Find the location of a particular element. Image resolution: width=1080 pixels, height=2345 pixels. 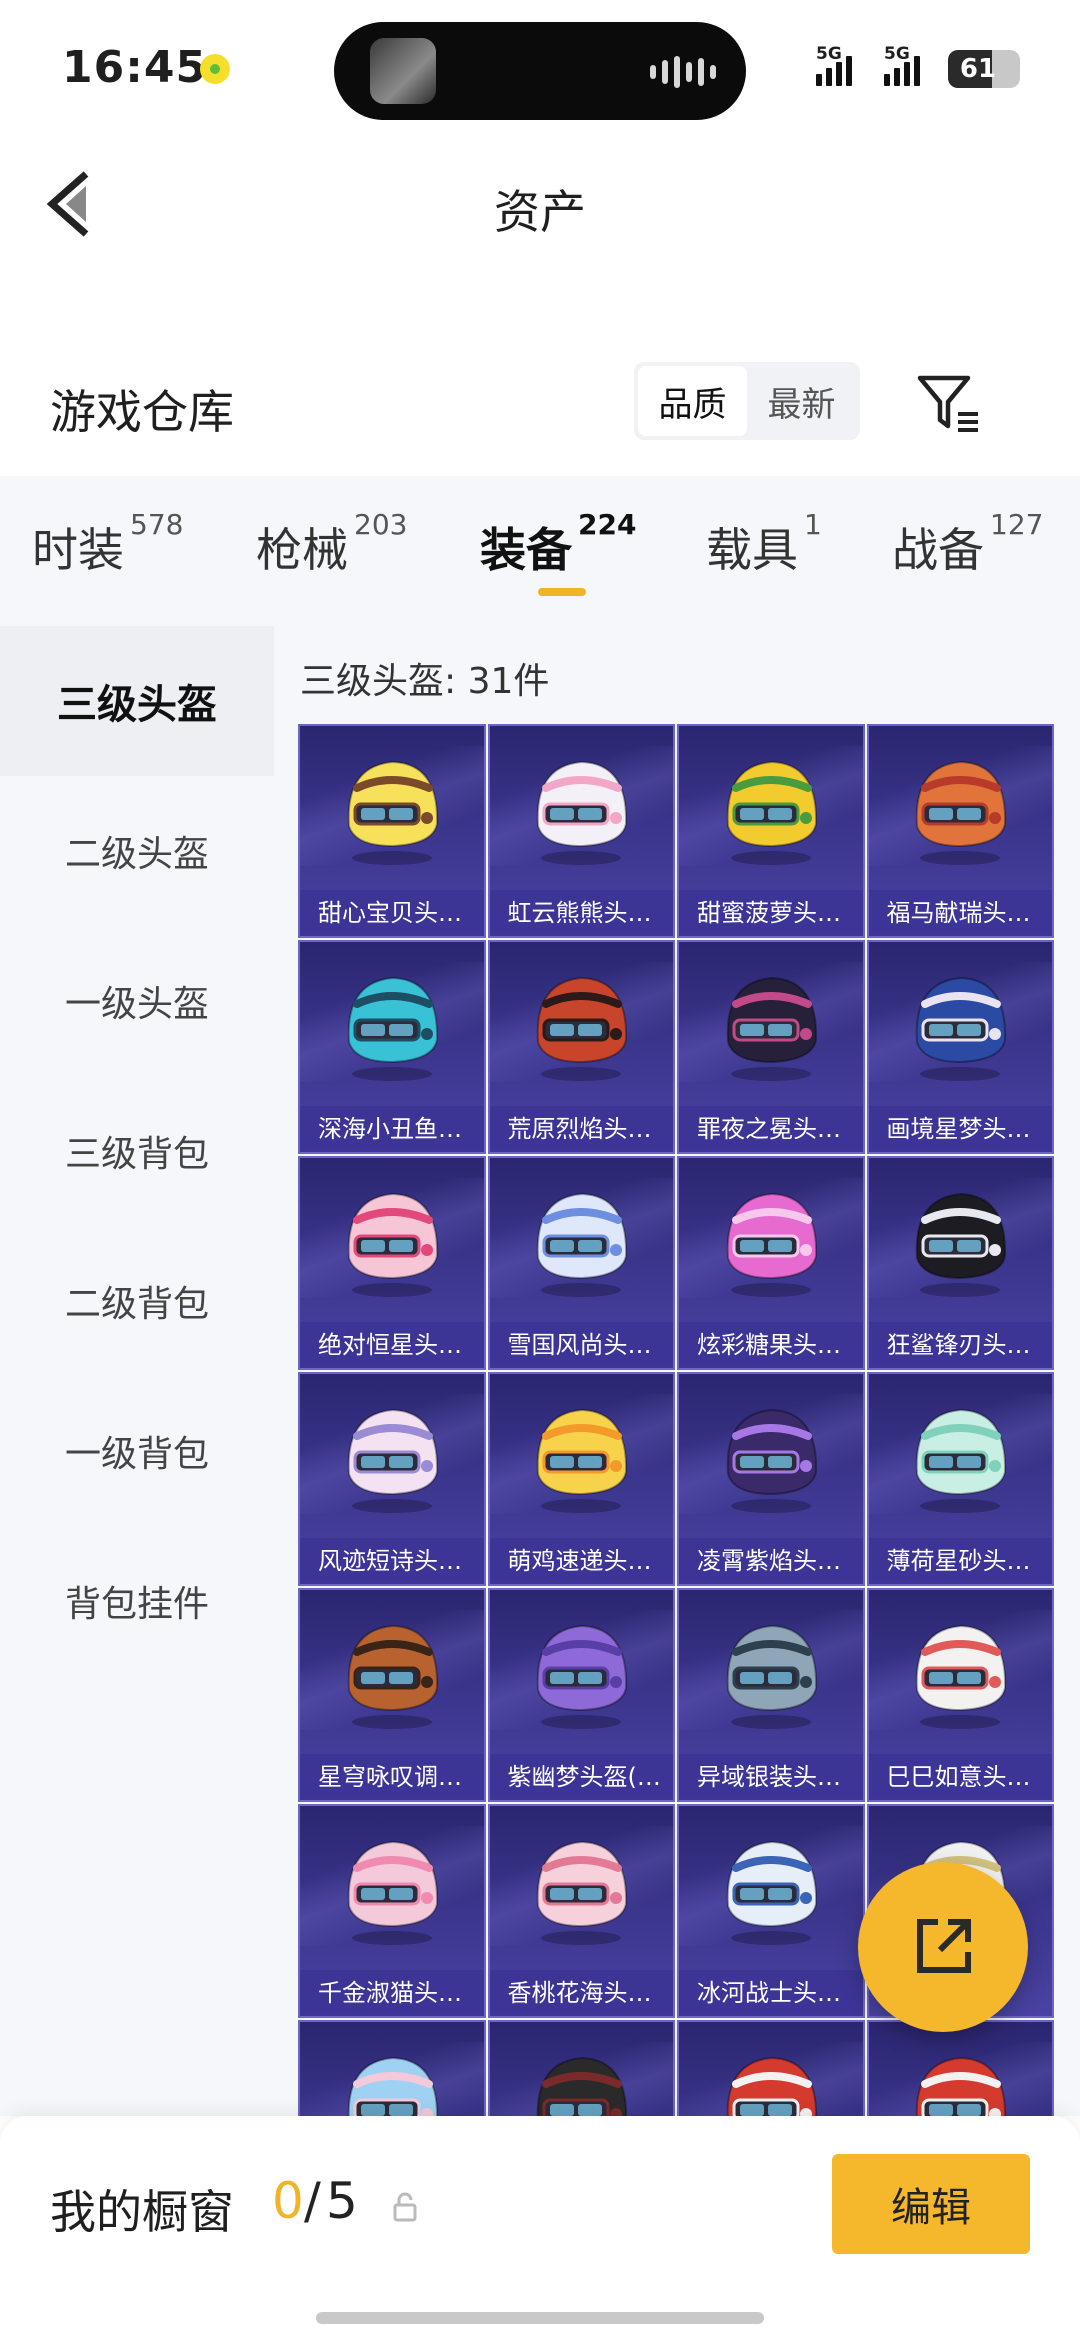

tab-vehicles: 载具 1 is located at coordinates (764, 544).